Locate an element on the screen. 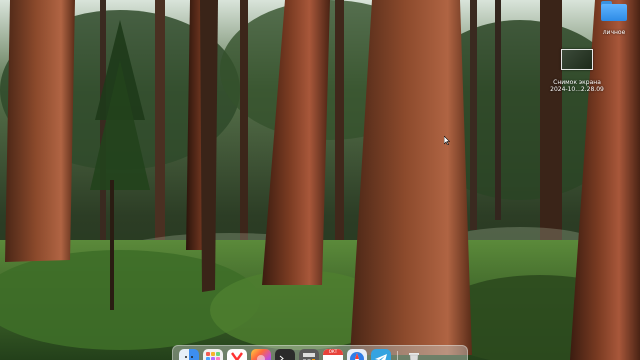 This screenshot has height=360, width=640. calendar-month: ОКТ is located at coordinates (333, 352).